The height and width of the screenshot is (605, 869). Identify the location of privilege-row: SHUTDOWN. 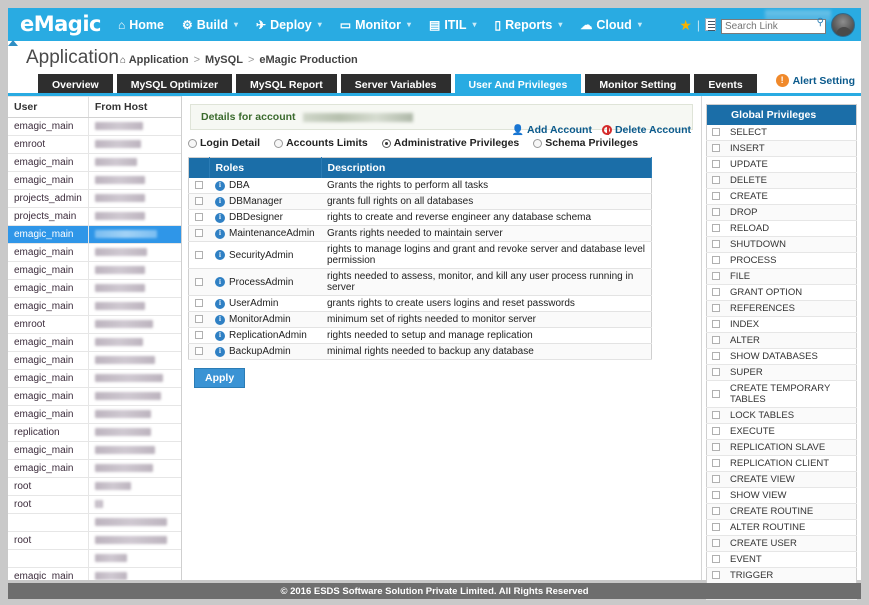
(781, 244).